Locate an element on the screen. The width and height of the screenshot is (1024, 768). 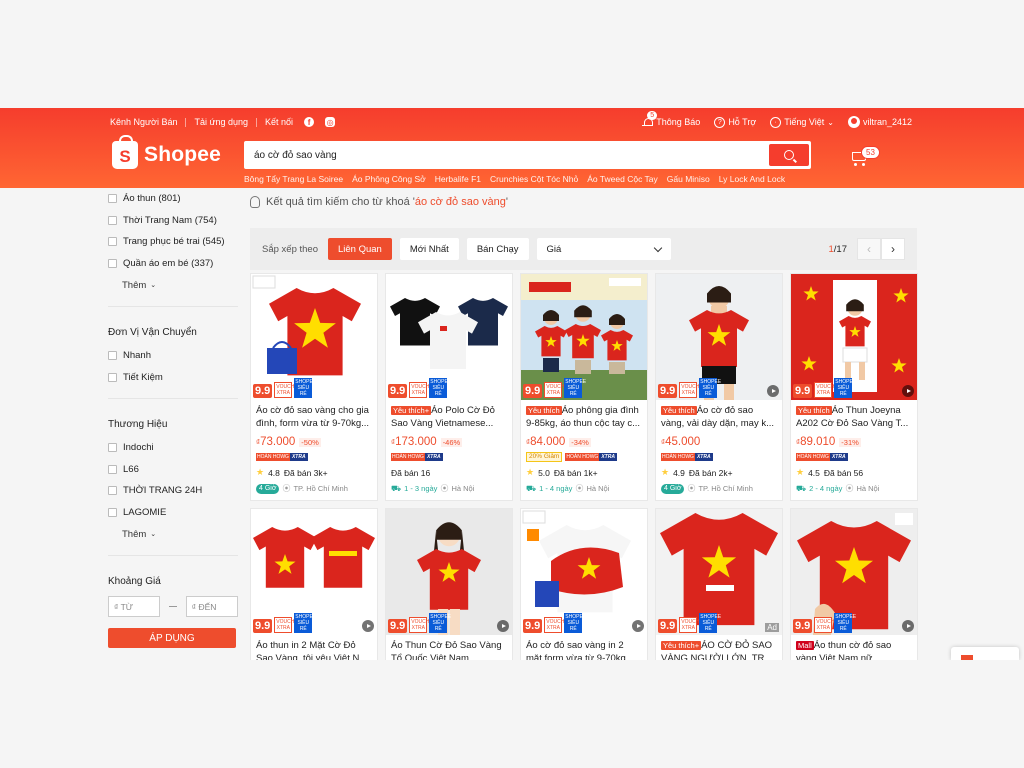
suggestion-link: Áo Phông Công Sở is located at coordinates (389, 179).